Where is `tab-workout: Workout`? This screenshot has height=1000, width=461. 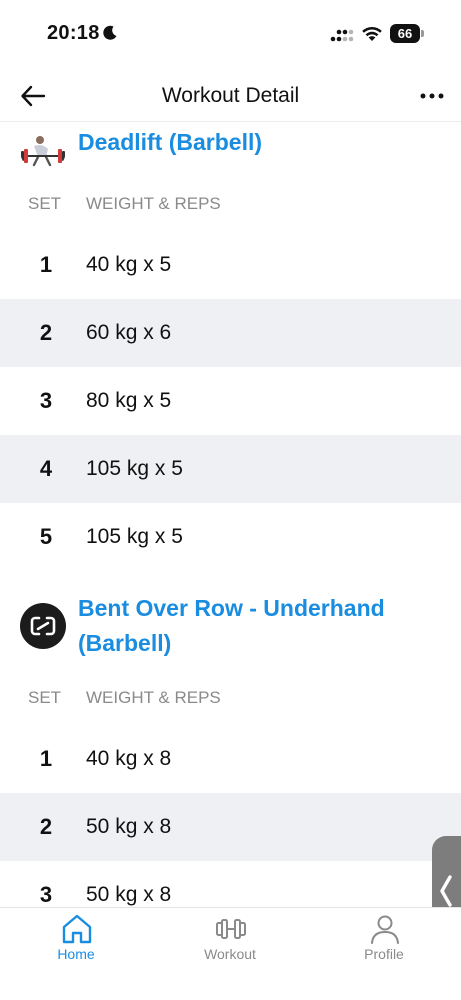
tab-workout: Workout is located at coordinates (230, 943).